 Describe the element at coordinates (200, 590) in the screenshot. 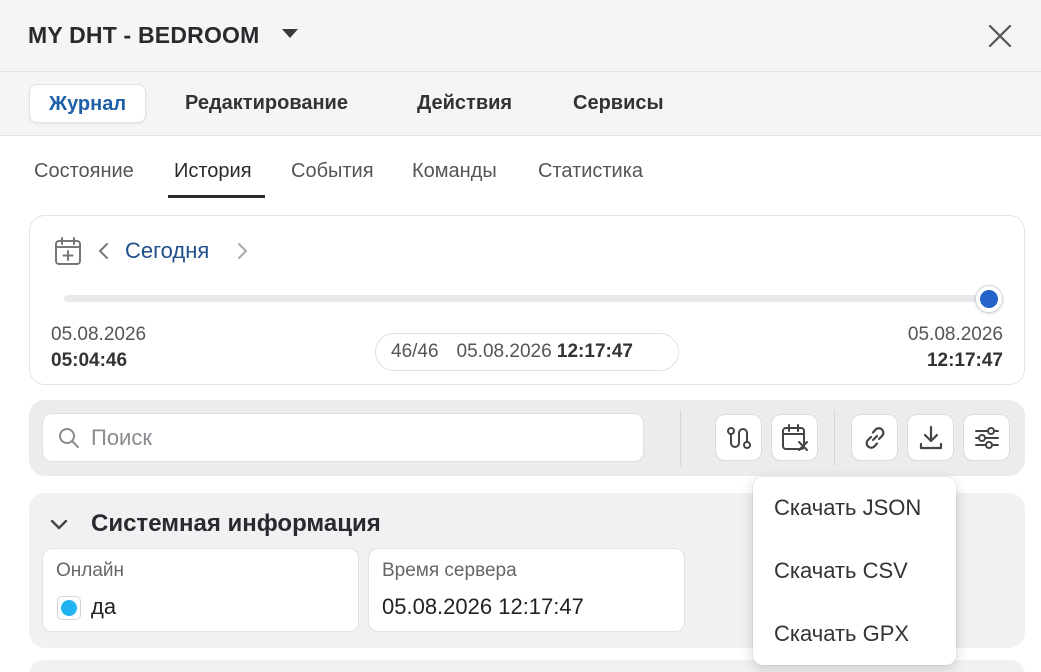

I see `info-card-online: Онлайн да` at that location.